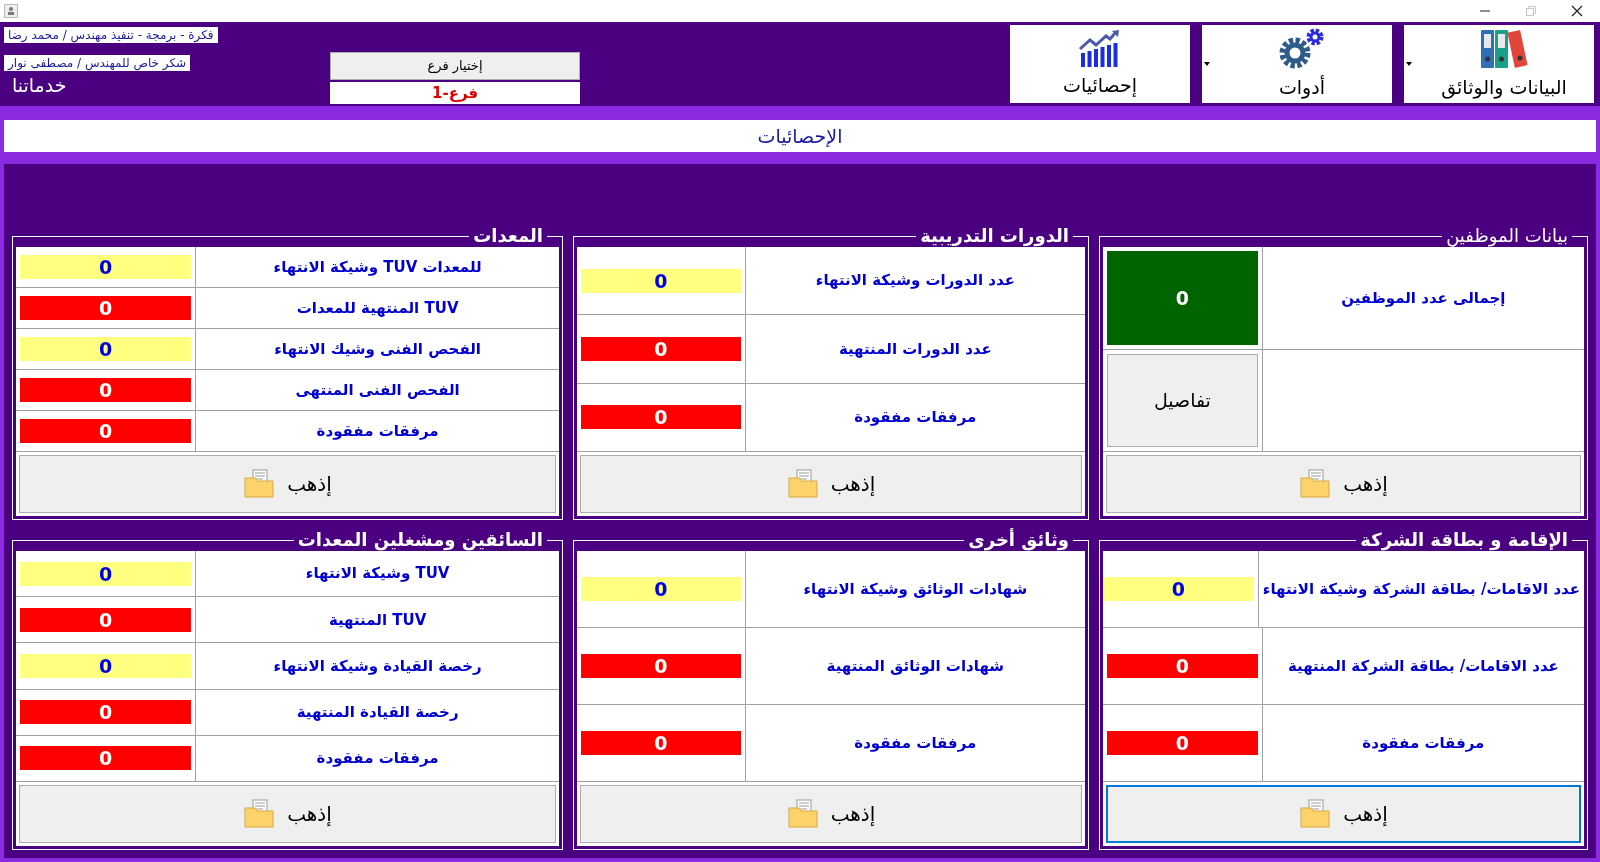  Describe the element at coordinates (377, 620) in the screenshot. I see `row-label: TUV المنتهية` at that location.